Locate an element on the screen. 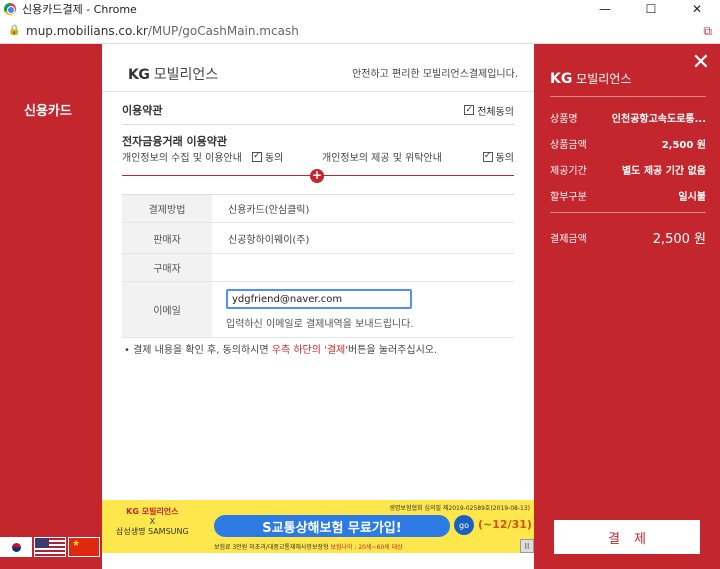 The width and height of the screenshot is (720, 569). info-value: 신용카드(안심클릭) is located at coordinates (269, 210).